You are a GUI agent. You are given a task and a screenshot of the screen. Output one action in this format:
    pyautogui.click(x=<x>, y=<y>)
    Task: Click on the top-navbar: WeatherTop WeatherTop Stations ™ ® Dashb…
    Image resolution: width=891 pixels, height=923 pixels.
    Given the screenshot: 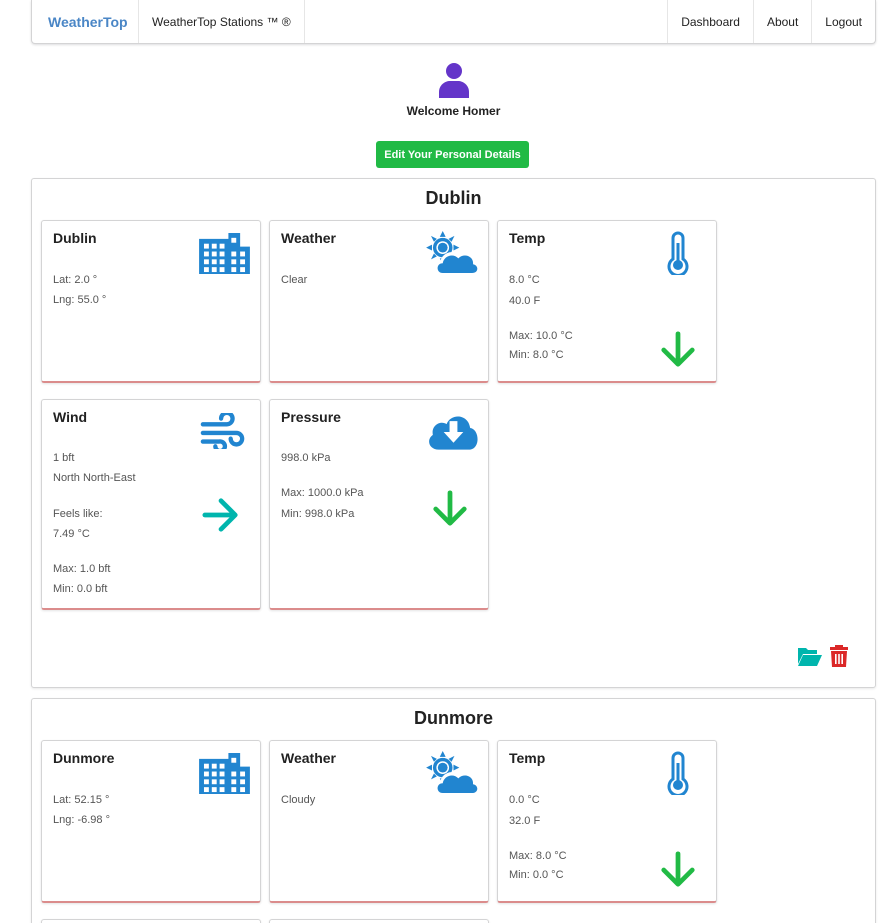 What is the action you would take?
    pyautogui.click(x=453, y=22)
    